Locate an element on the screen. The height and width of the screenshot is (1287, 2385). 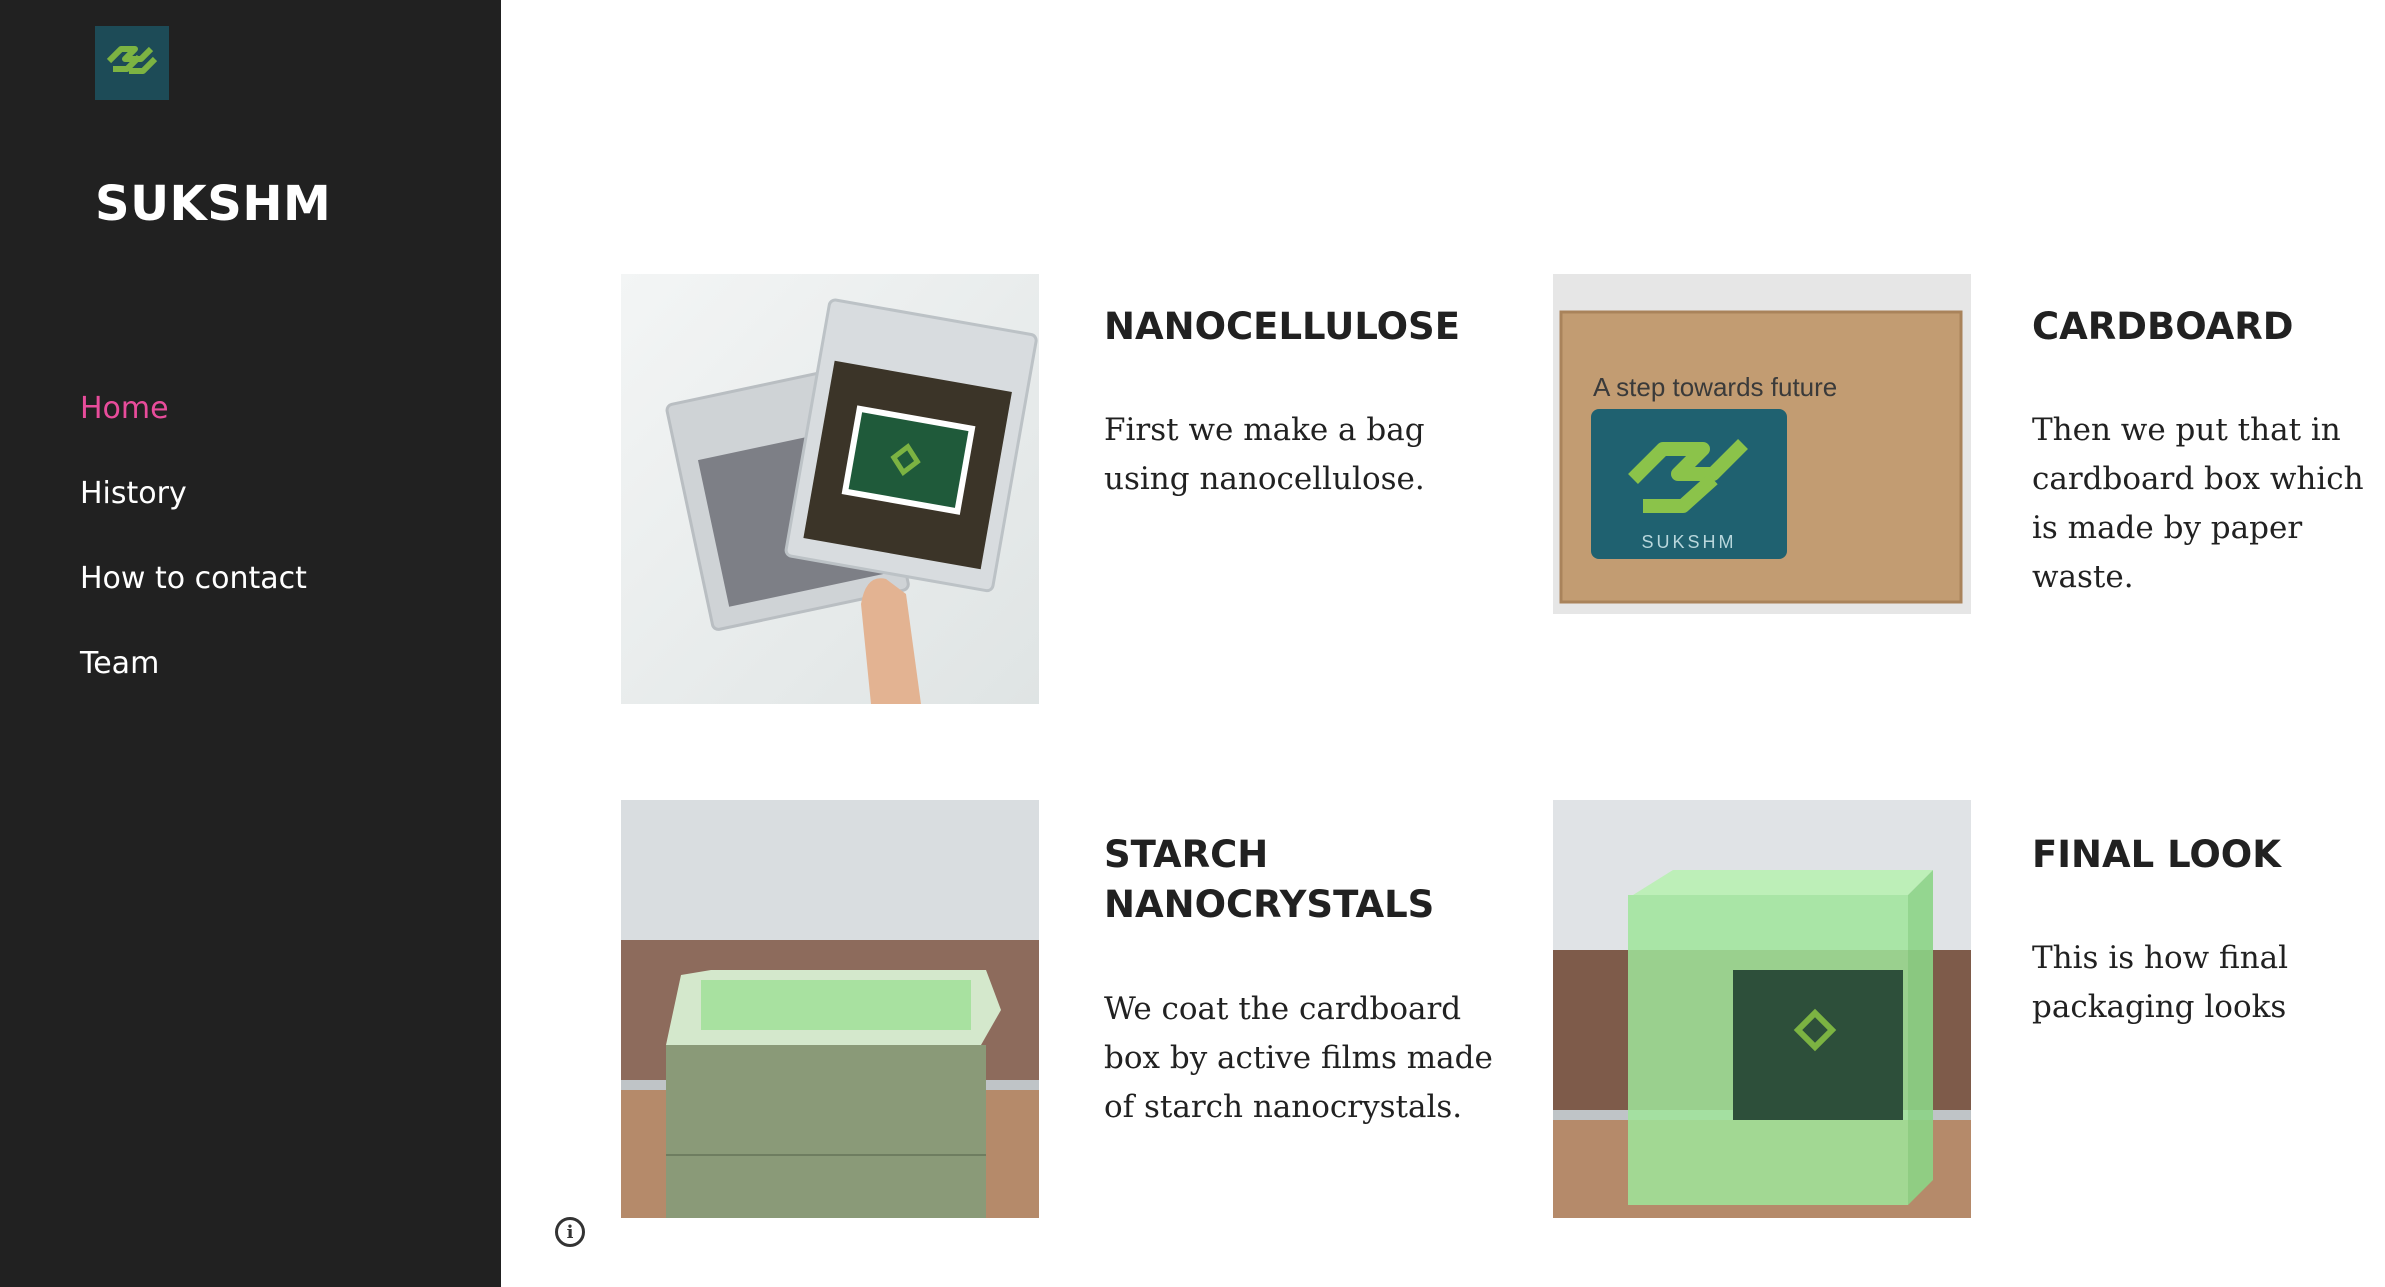
nanocellulose-bag-image is located at coordinates (830, 489).